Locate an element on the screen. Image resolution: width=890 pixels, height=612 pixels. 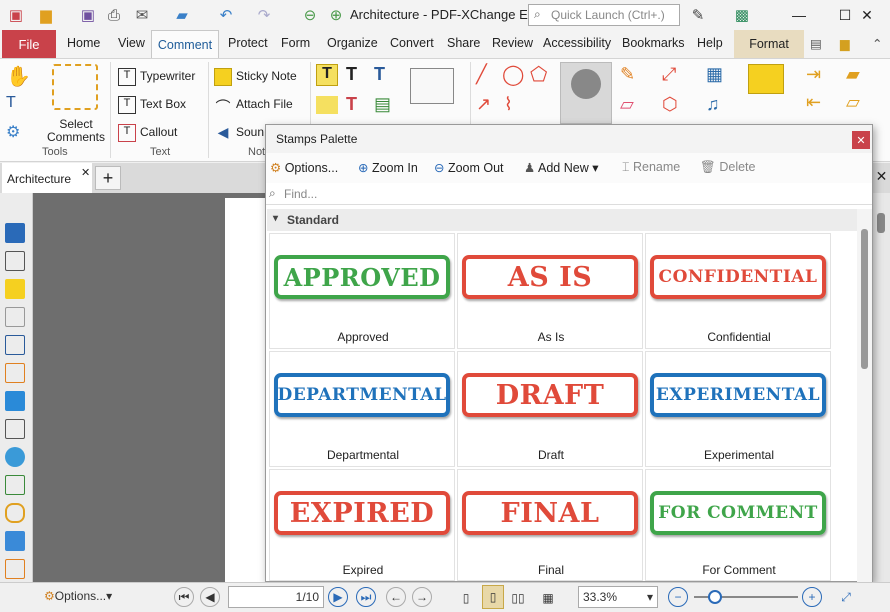
delete-button: 🗑 Delete is located at coordinates (727, 167).